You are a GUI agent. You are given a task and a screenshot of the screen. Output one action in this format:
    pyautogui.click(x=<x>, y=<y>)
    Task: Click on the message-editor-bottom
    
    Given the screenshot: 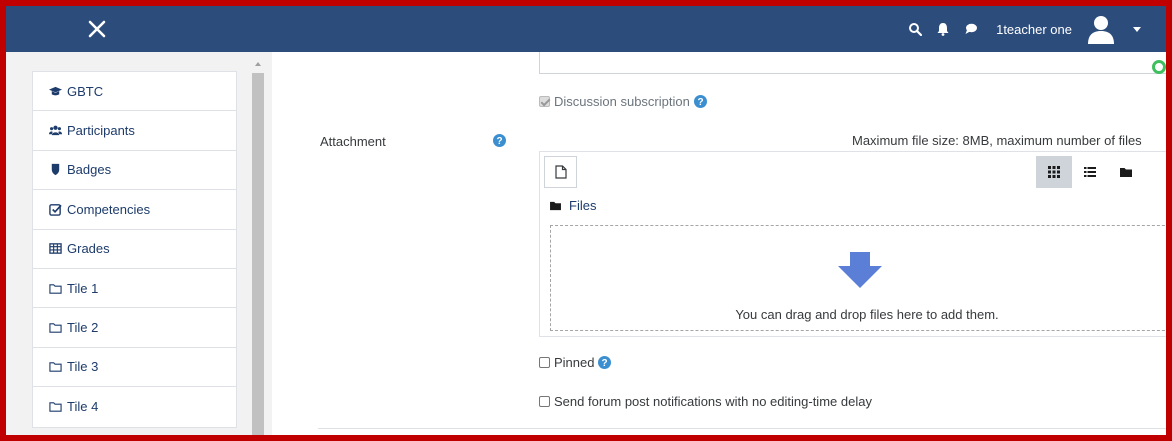 What is the action you would take?
    pyautogui.click(x=852, y=63)
    